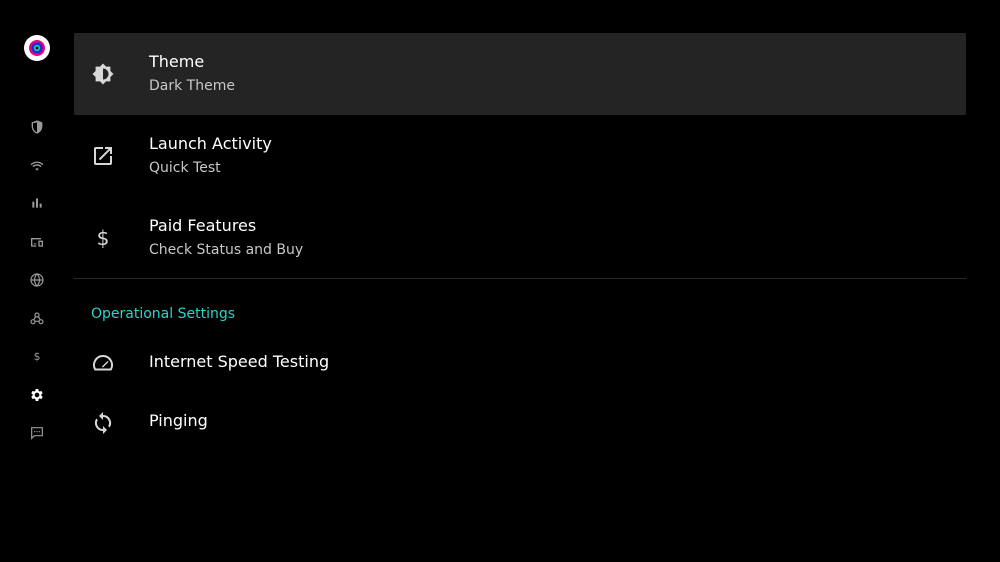 This screenshot has width=1000, height=562. I want to click on setting-title: Pinging, so click(178, 420).